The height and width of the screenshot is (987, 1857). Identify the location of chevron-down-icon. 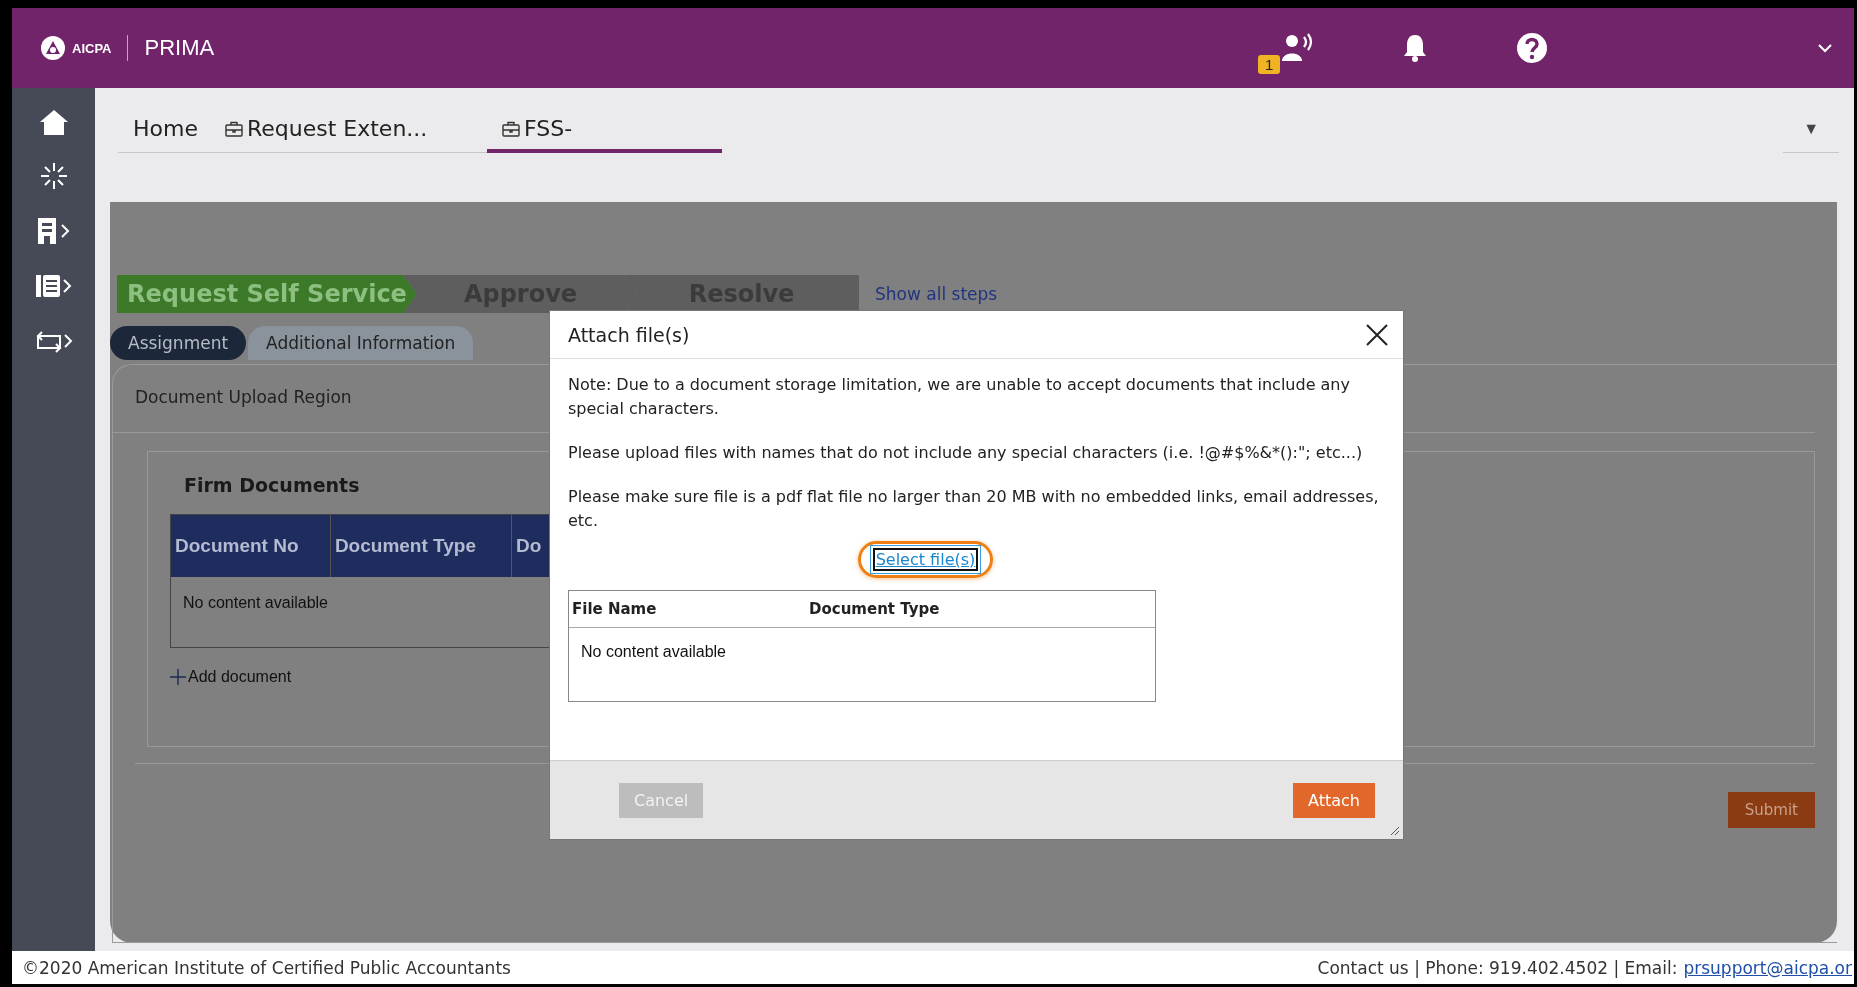
(1825, 48).